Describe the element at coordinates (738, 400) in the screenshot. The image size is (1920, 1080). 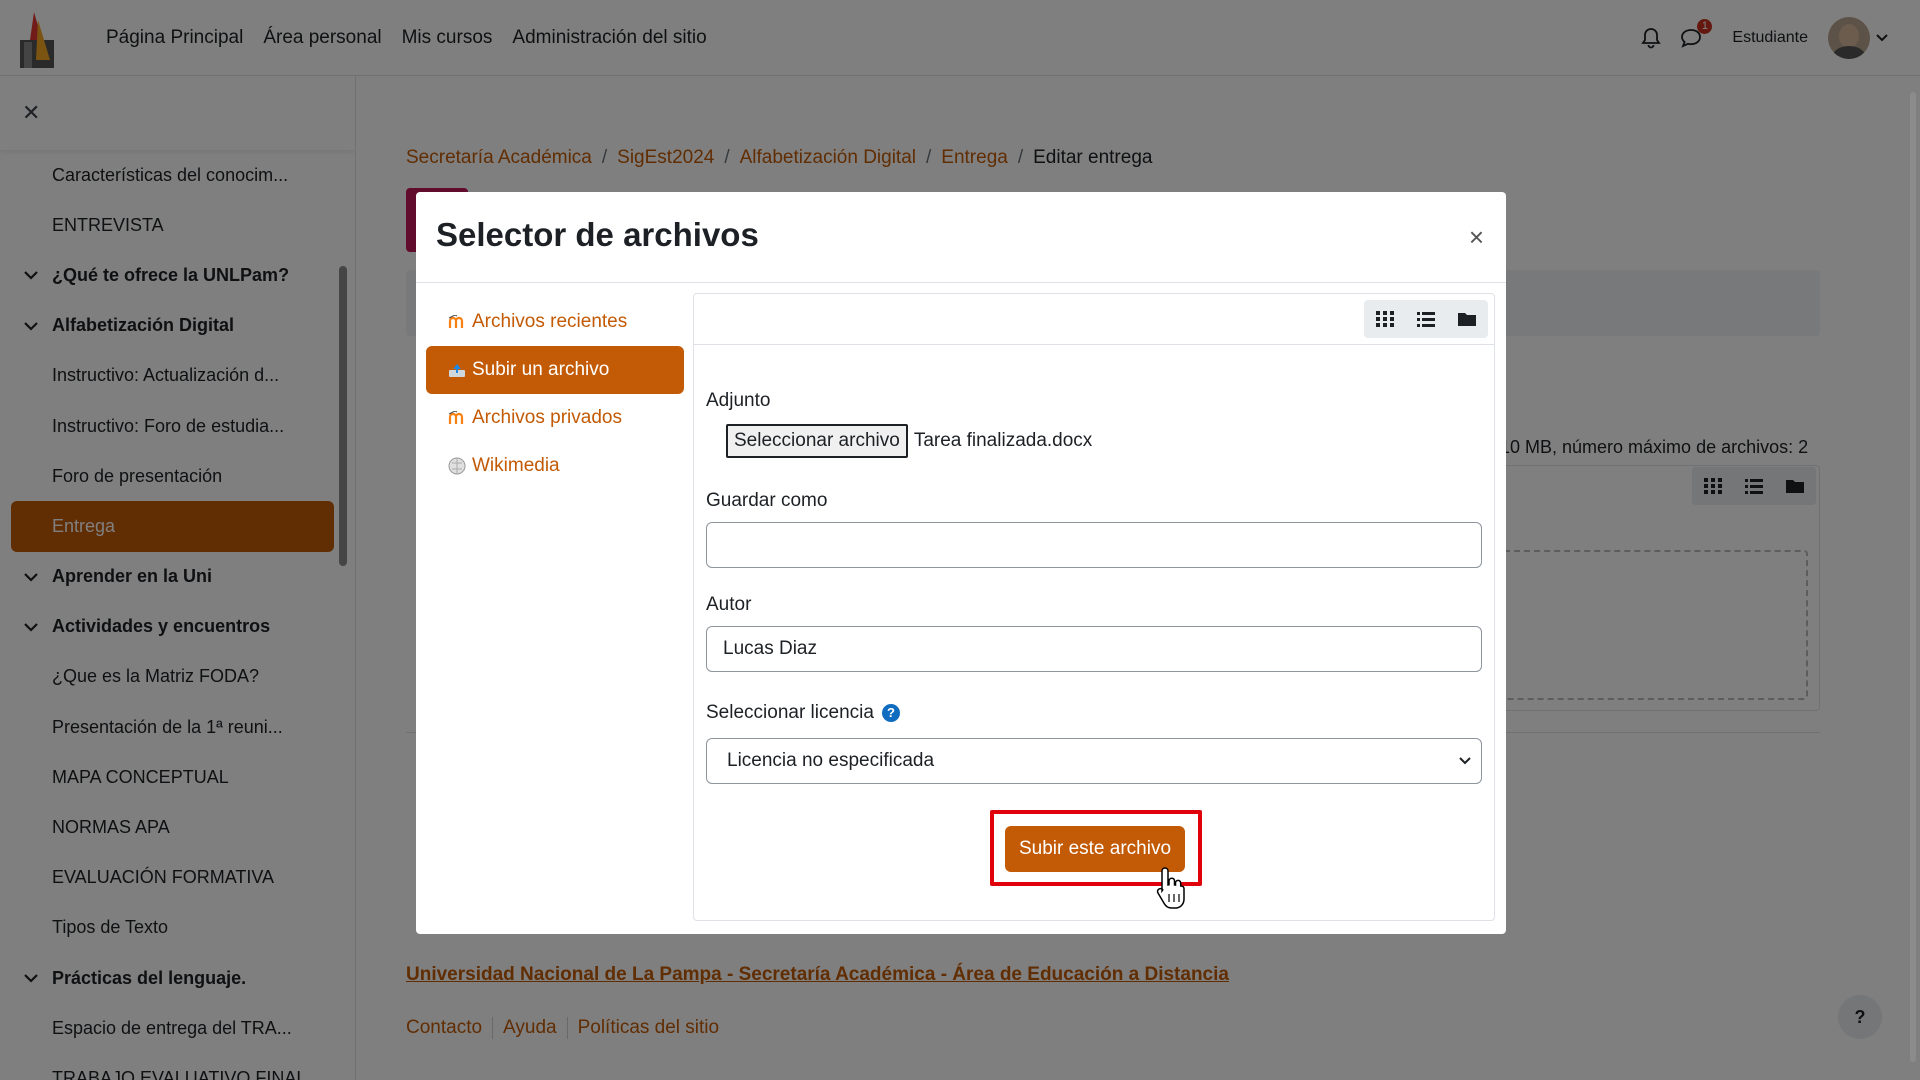
I see `attachment-label: Adjunto` at that location.